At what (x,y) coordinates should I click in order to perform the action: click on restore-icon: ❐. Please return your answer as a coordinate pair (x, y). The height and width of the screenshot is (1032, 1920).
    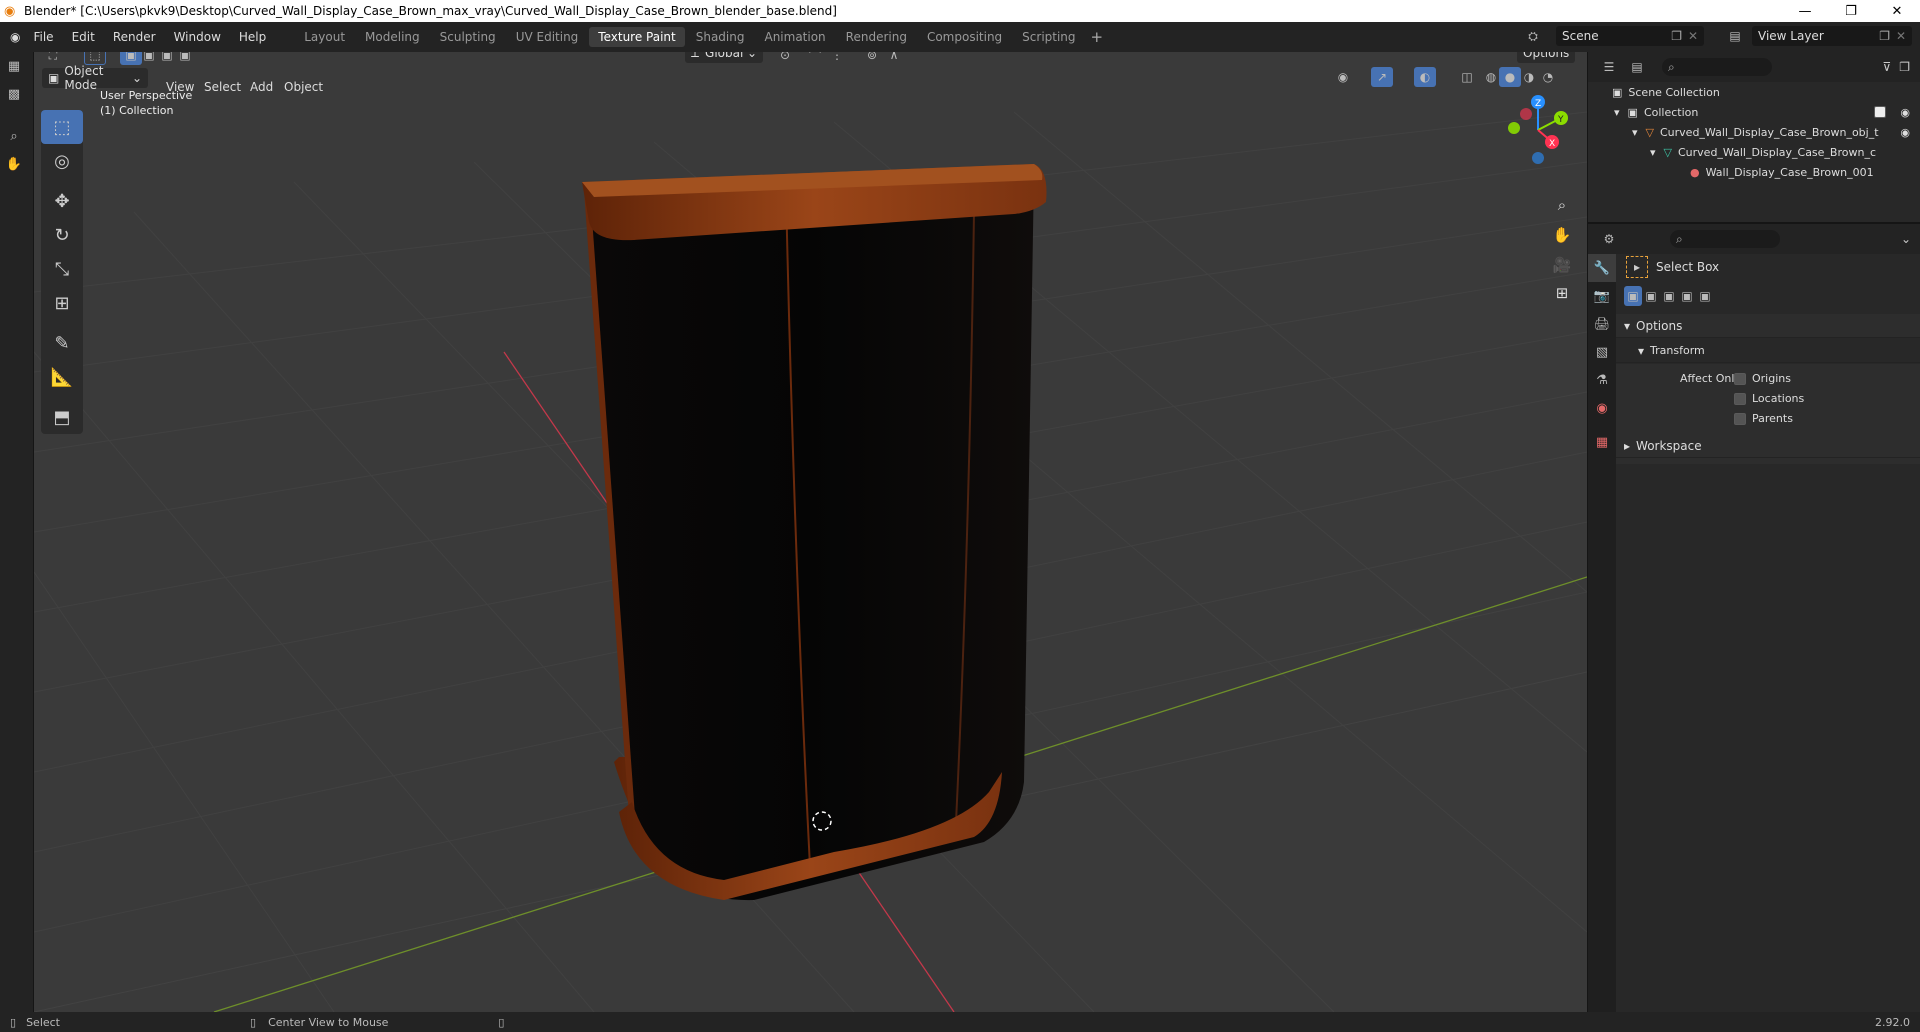
    Looking at the image, I should click on (1851, 11).